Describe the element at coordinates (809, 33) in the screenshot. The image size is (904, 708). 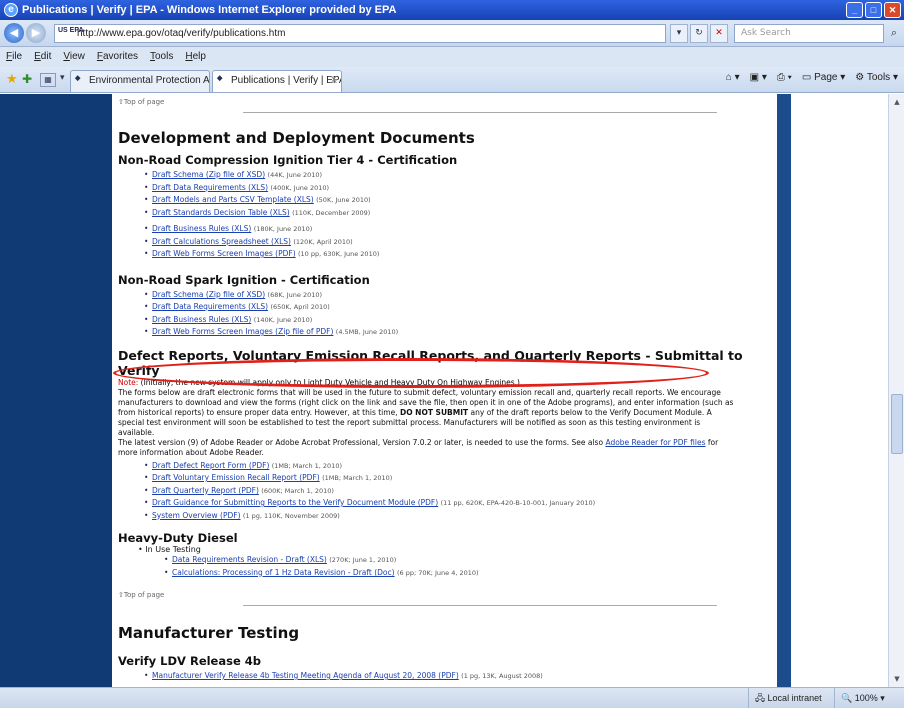
I see `search-input: Ask Search` at that location.